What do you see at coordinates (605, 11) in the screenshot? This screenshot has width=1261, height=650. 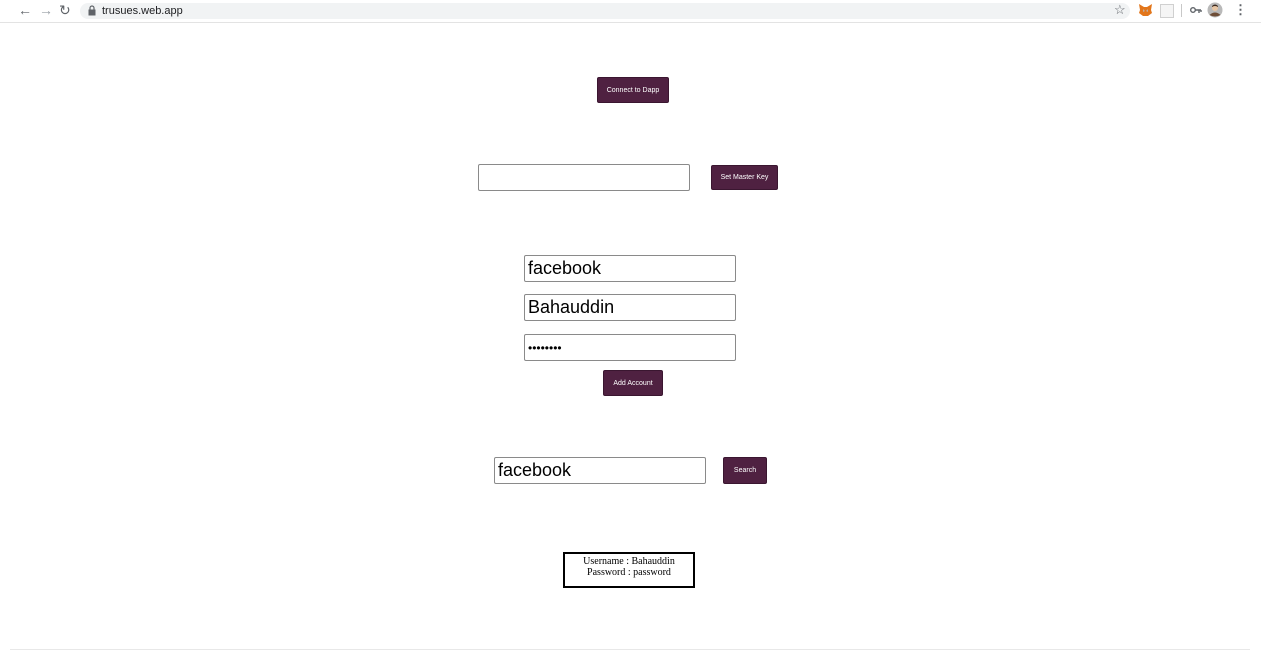 I see `address-bar: trusues.web.app` at bounding box center [605, 11].